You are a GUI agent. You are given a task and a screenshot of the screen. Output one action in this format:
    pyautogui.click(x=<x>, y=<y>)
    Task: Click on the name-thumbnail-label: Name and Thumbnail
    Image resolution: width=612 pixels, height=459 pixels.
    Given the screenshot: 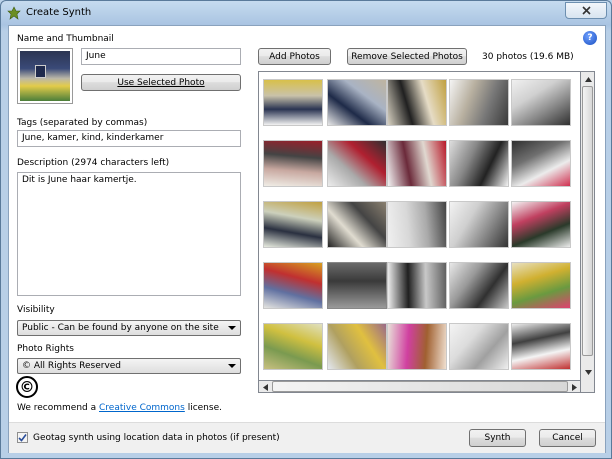 What is the action you would take?
    pyautogui.click(x=65, y=39)
    